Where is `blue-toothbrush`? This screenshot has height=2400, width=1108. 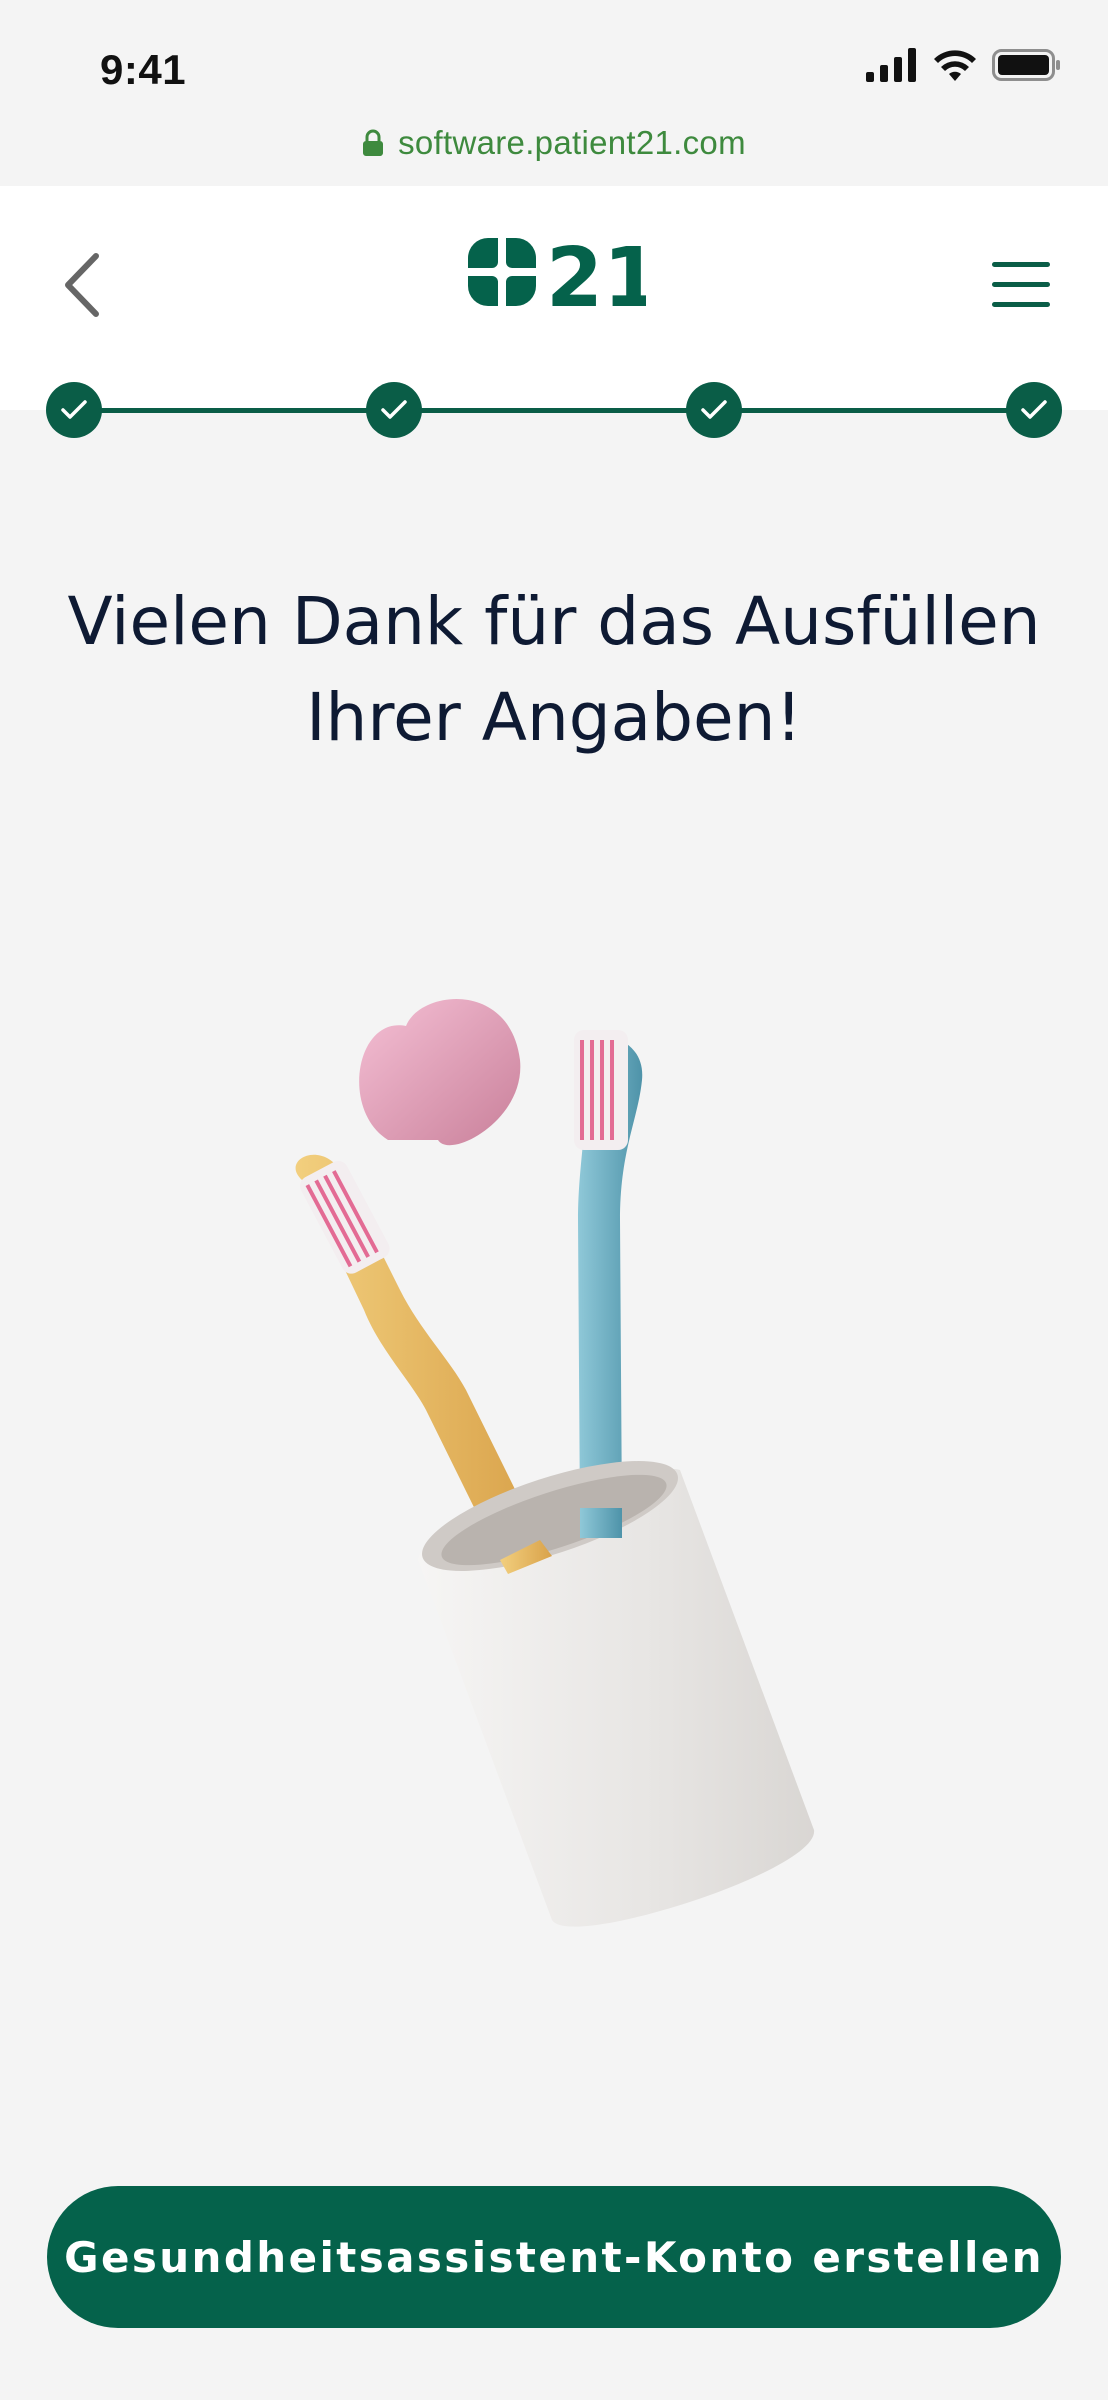 blue-toothbrush is located at coordinates (608, 1275).